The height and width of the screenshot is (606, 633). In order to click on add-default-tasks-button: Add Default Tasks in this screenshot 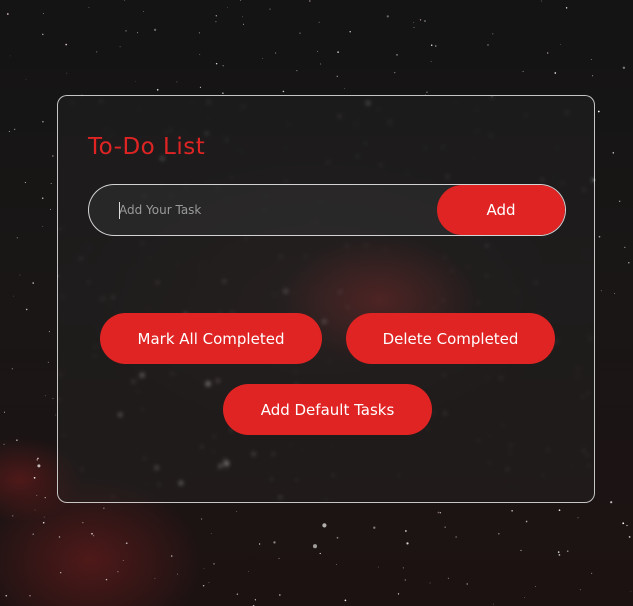, I will do `click(327, 409)`.